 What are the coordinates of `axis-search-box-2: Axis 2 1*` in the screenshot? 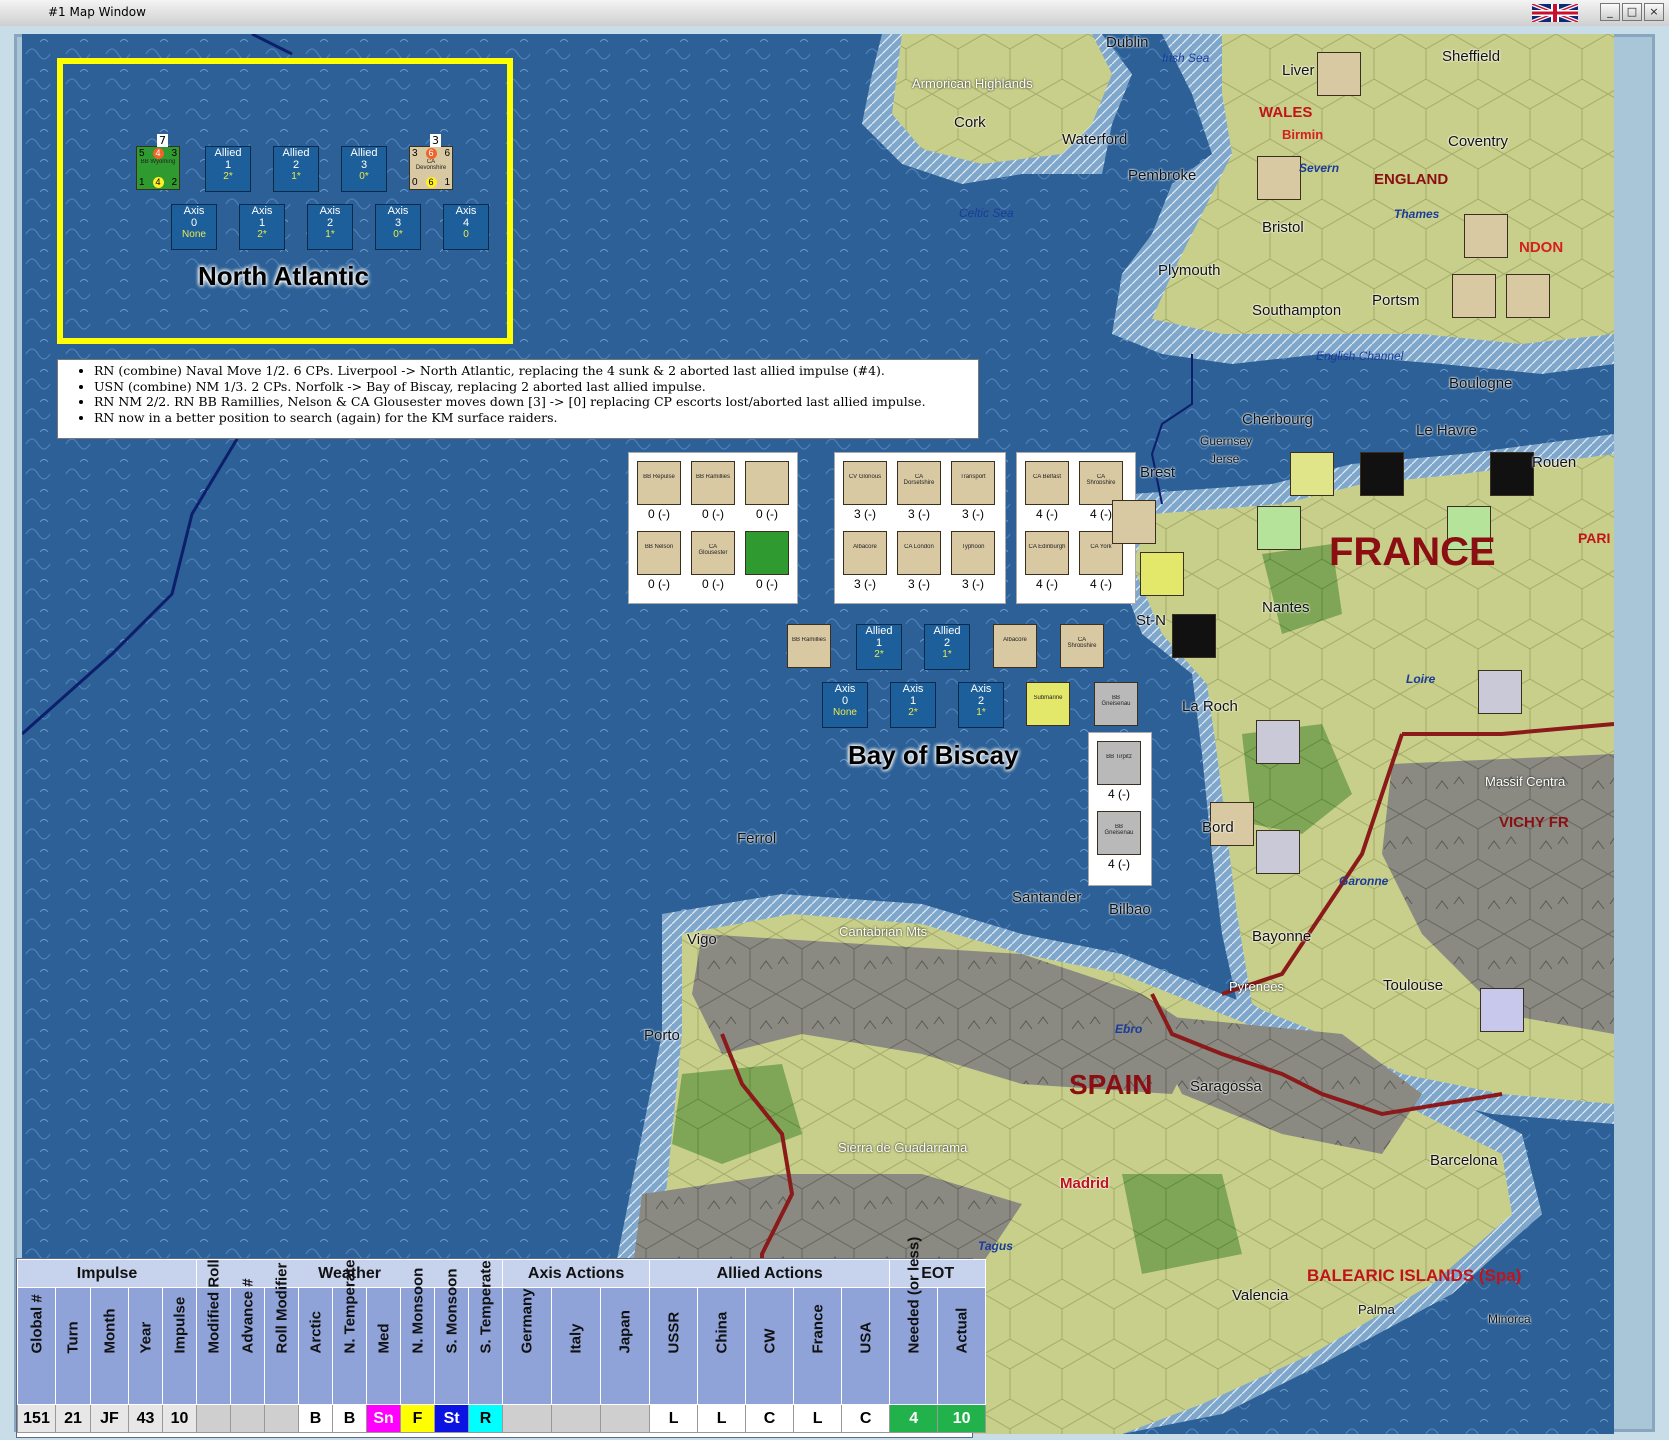 It's located at (330, 227).